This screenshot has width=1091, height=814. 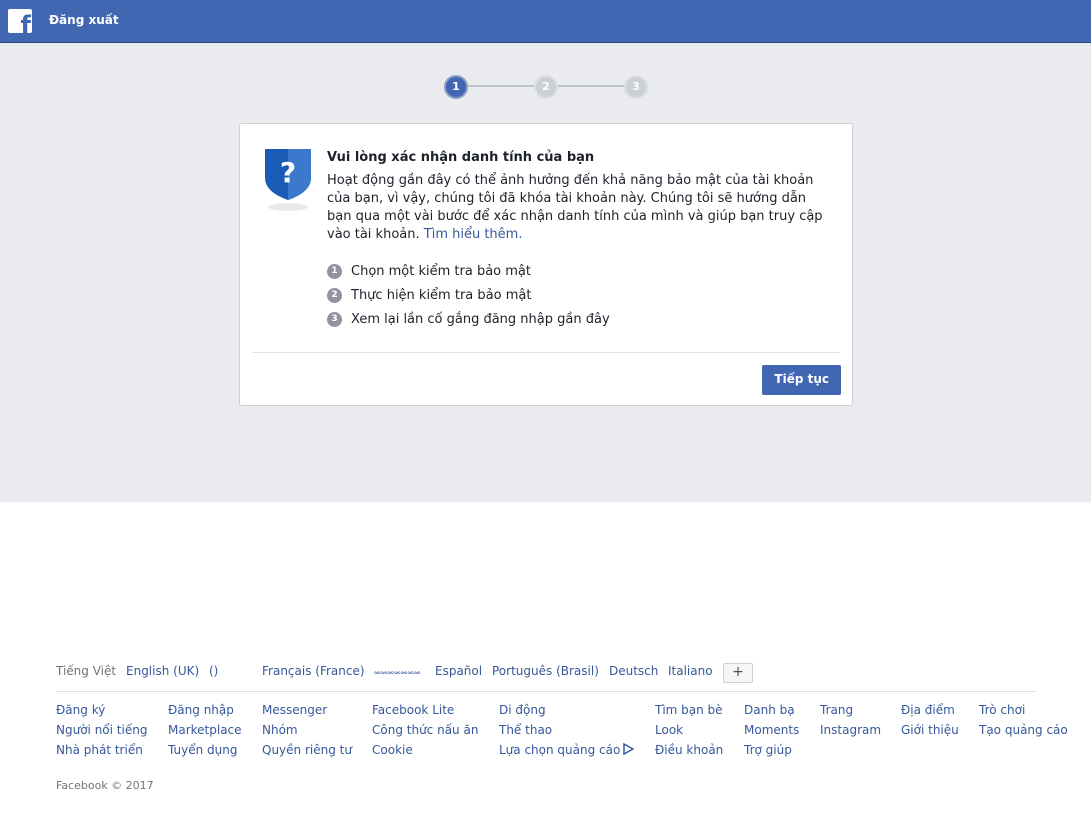 What do you see at coordinates (738, 673) in the screenshot?
I see `more-languages-button: +` at bounding box center [738, 673].